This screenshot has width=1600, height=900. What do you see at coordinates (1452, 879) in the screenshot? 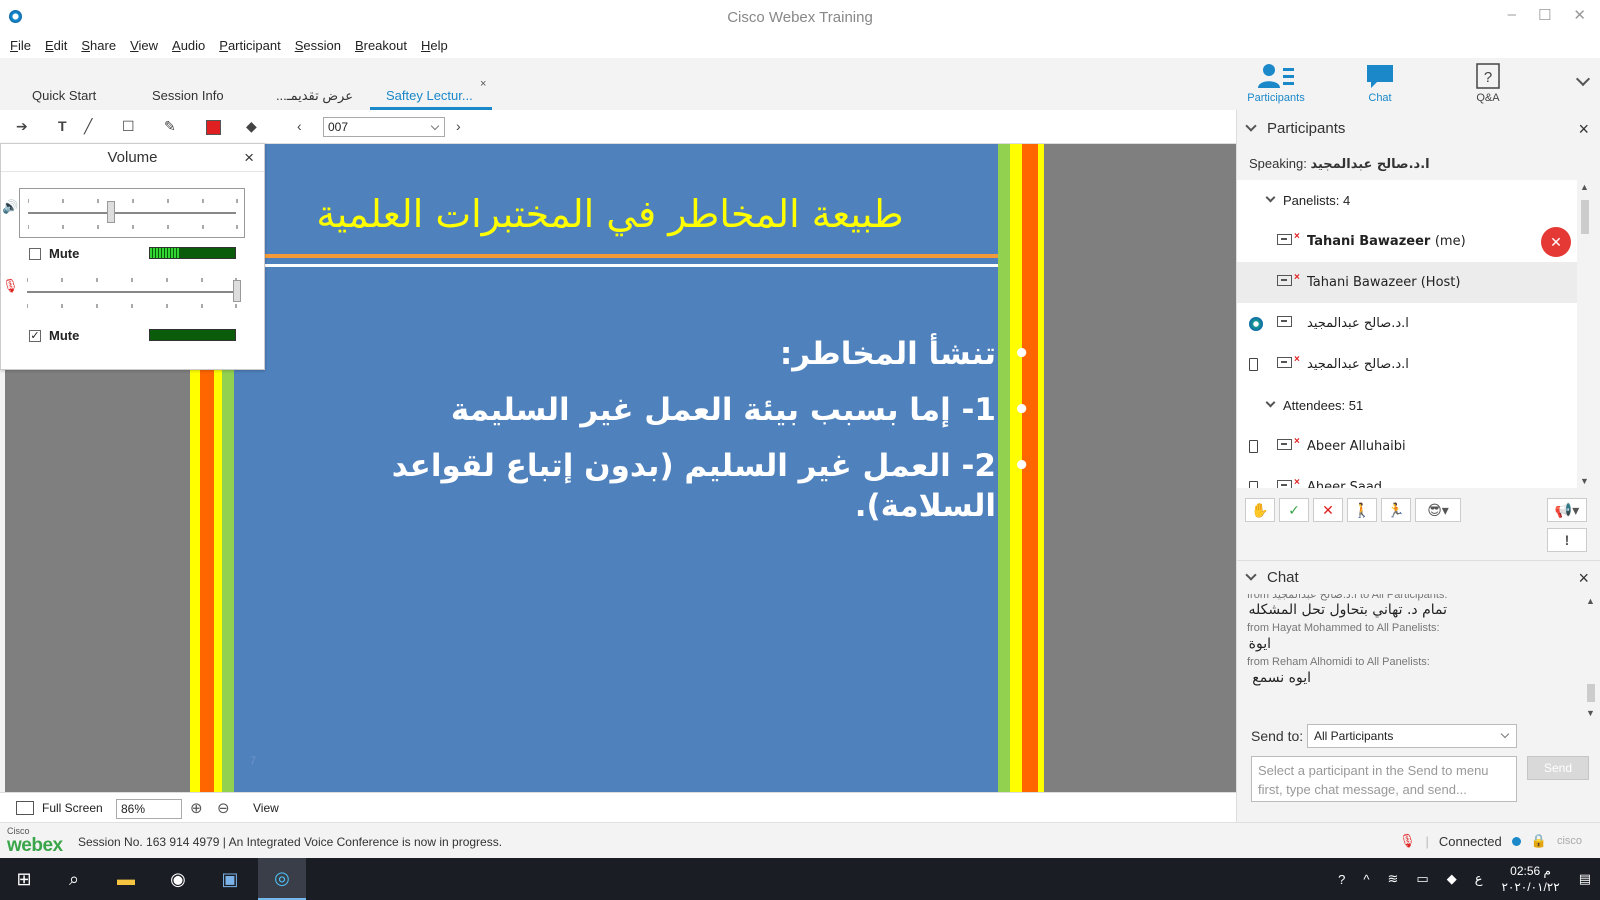
I see `dropbox-icon: ◆` at bounding box center [1452, 879].